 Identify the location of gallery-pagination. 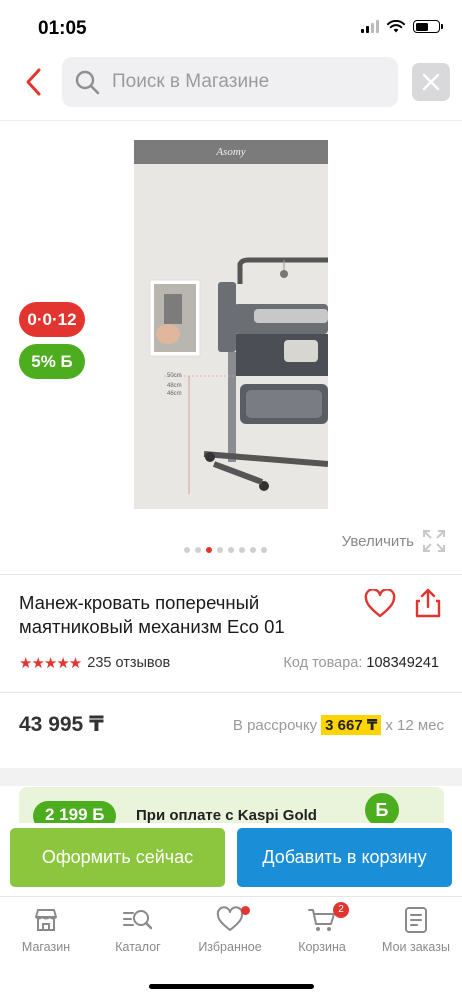
(225, 550).